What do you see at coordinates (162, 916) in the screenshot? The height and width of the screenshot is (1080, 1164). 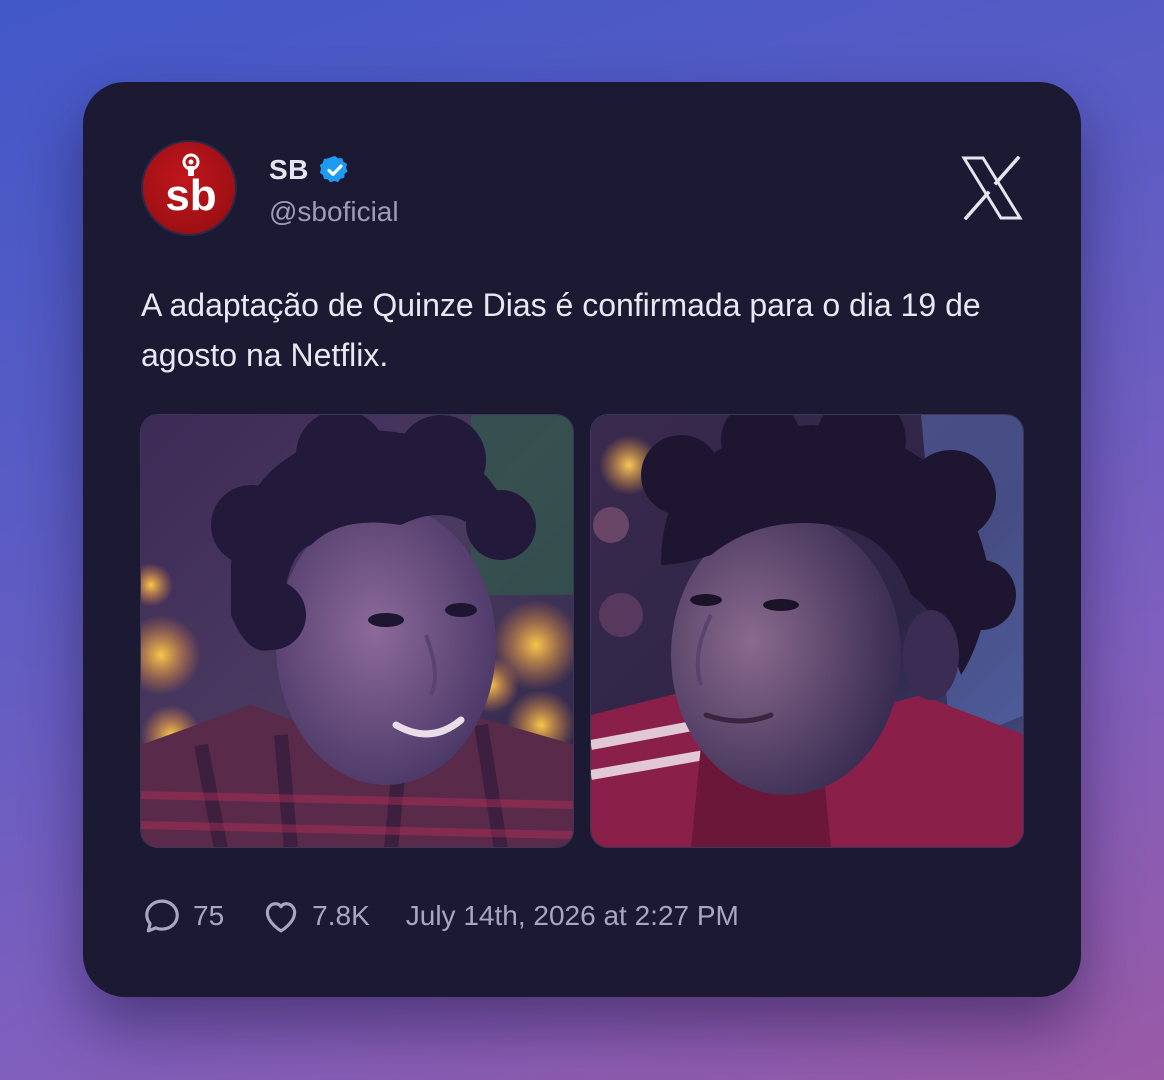 I see `comment-icon` at bounding box center [162, 916].